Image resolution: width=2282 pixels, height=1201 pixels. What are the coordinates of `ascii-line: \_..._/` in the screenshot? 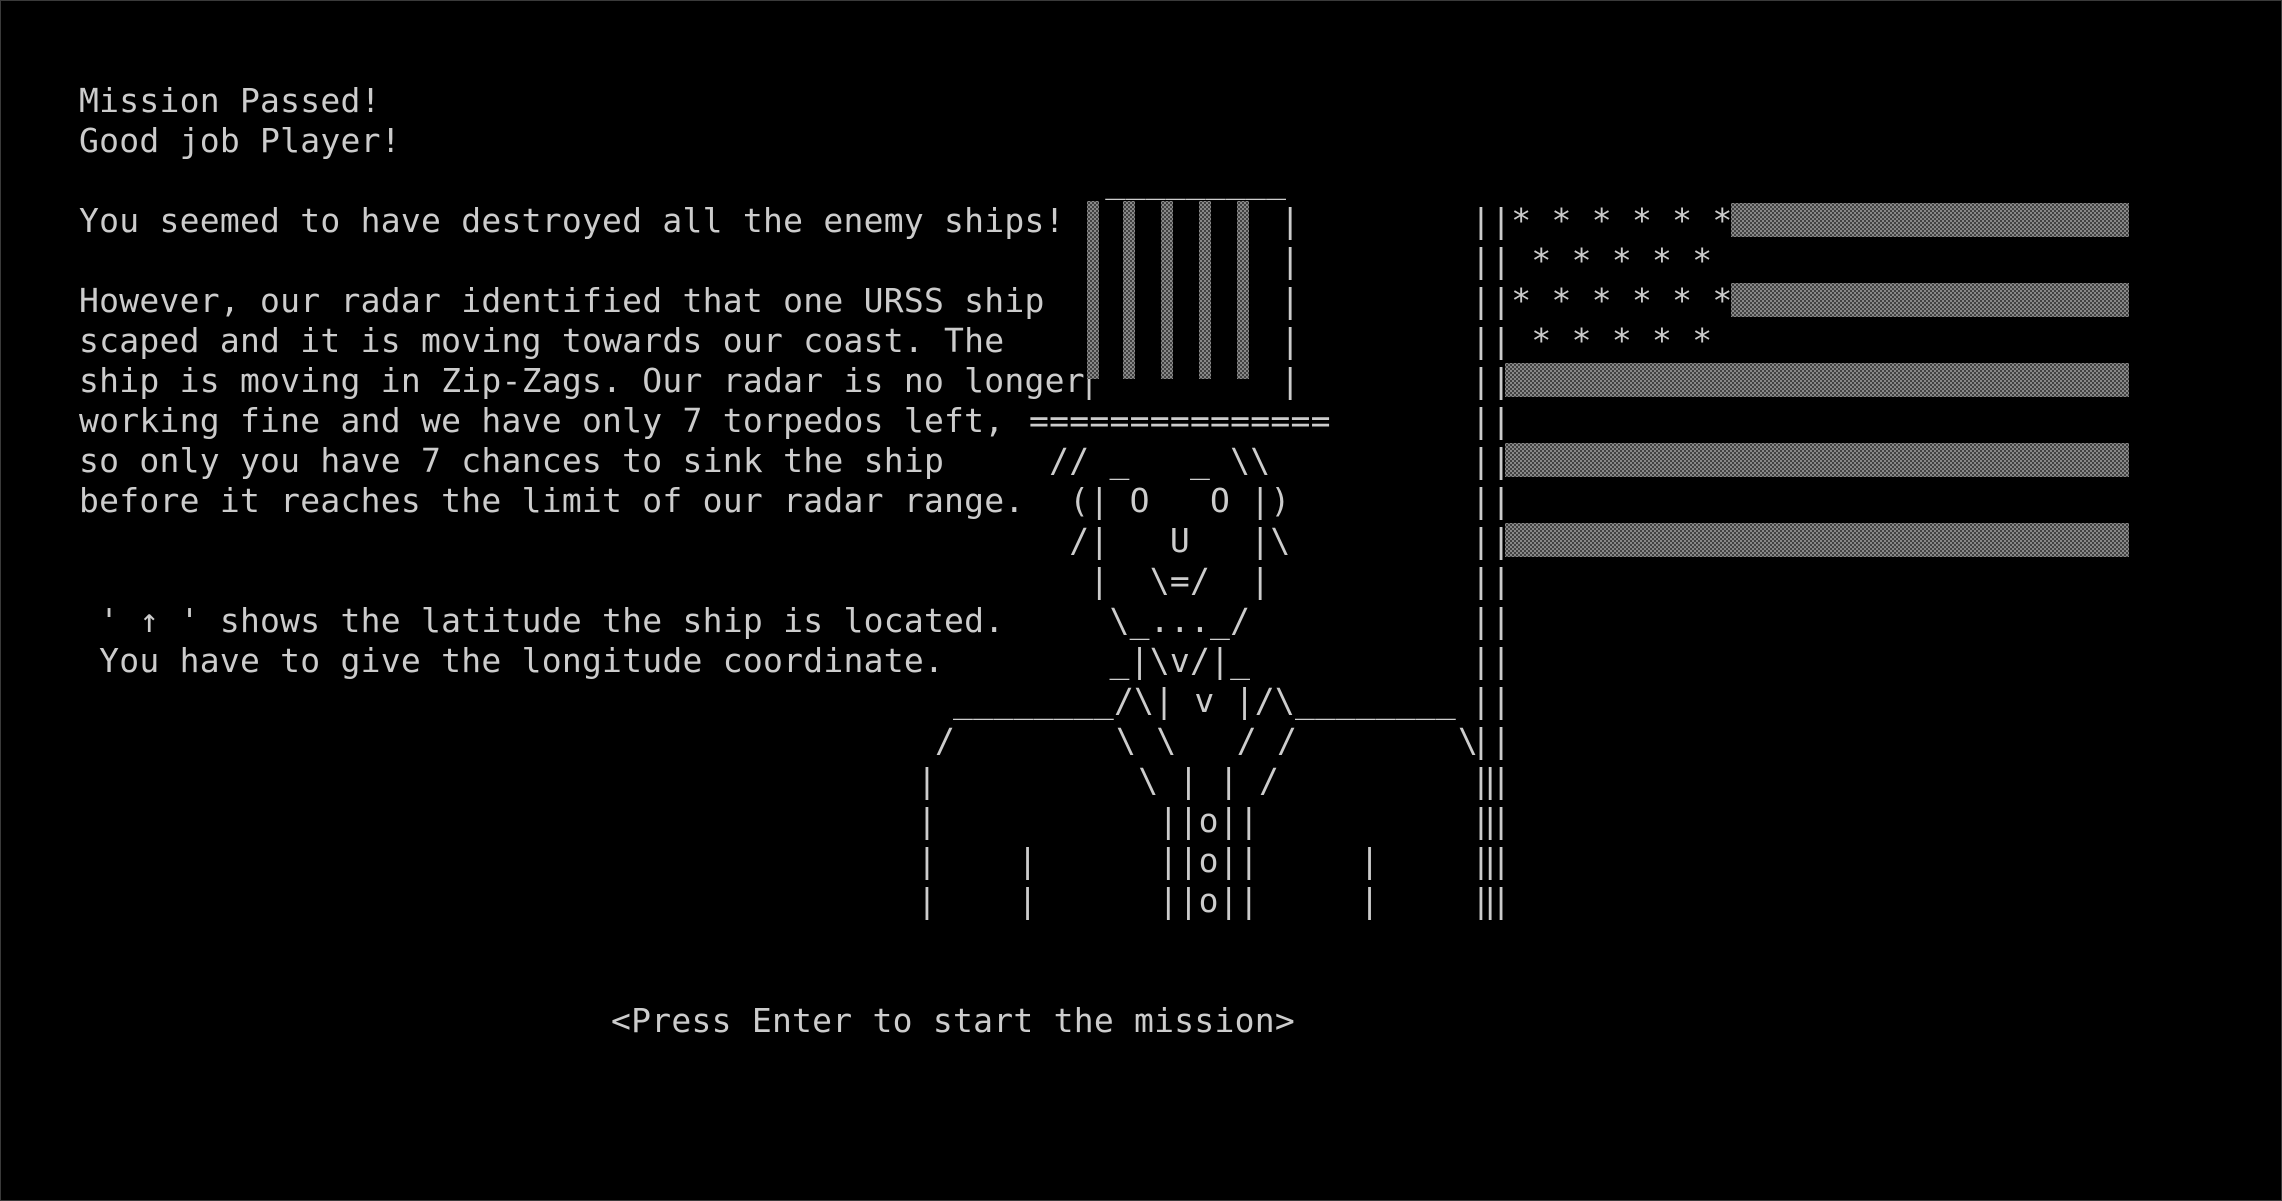 It's located at (1140, 620).